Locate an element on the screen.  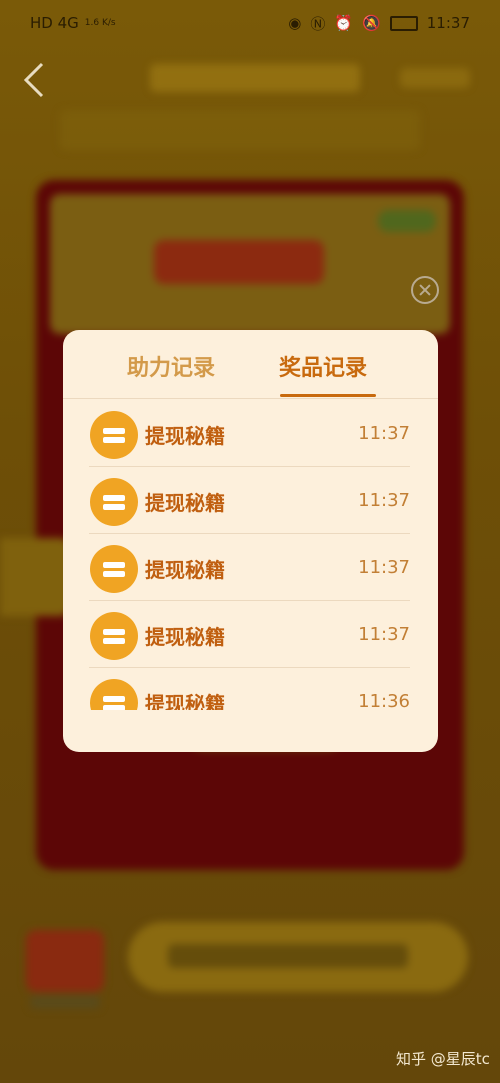
status-right: ◉ Ⓝ ⏰ 🔕 11:37 is located at coordinates (379, 23).